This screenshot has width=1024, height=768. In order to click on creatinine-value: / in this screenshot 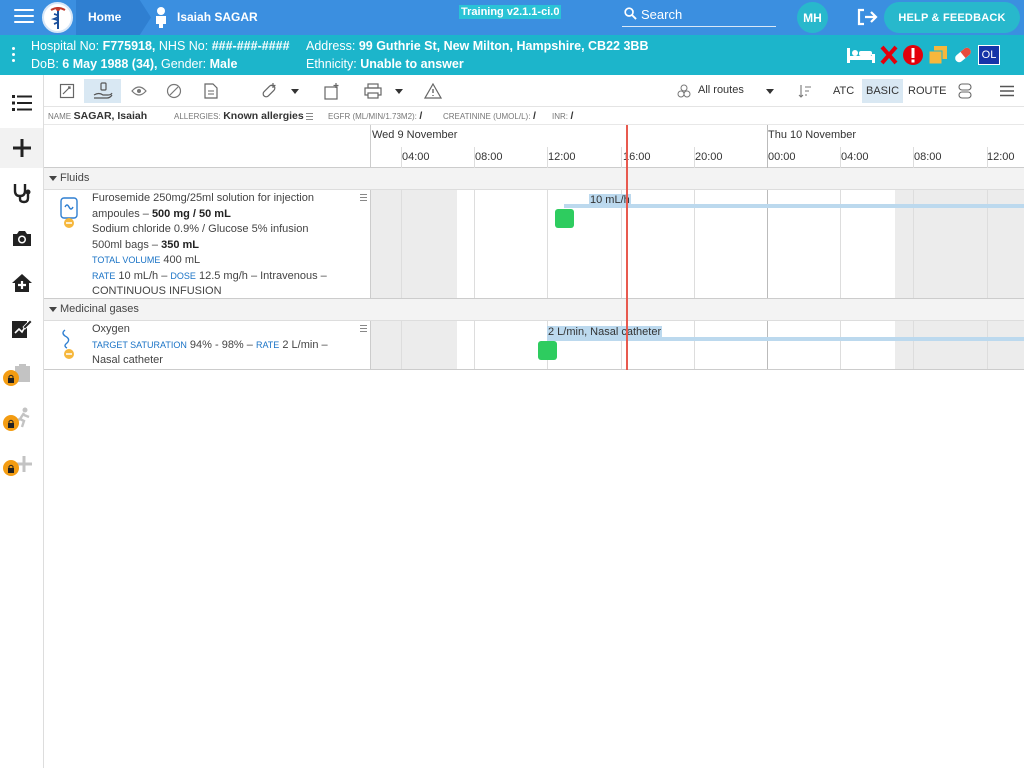, I will do `click(534, 116)`.